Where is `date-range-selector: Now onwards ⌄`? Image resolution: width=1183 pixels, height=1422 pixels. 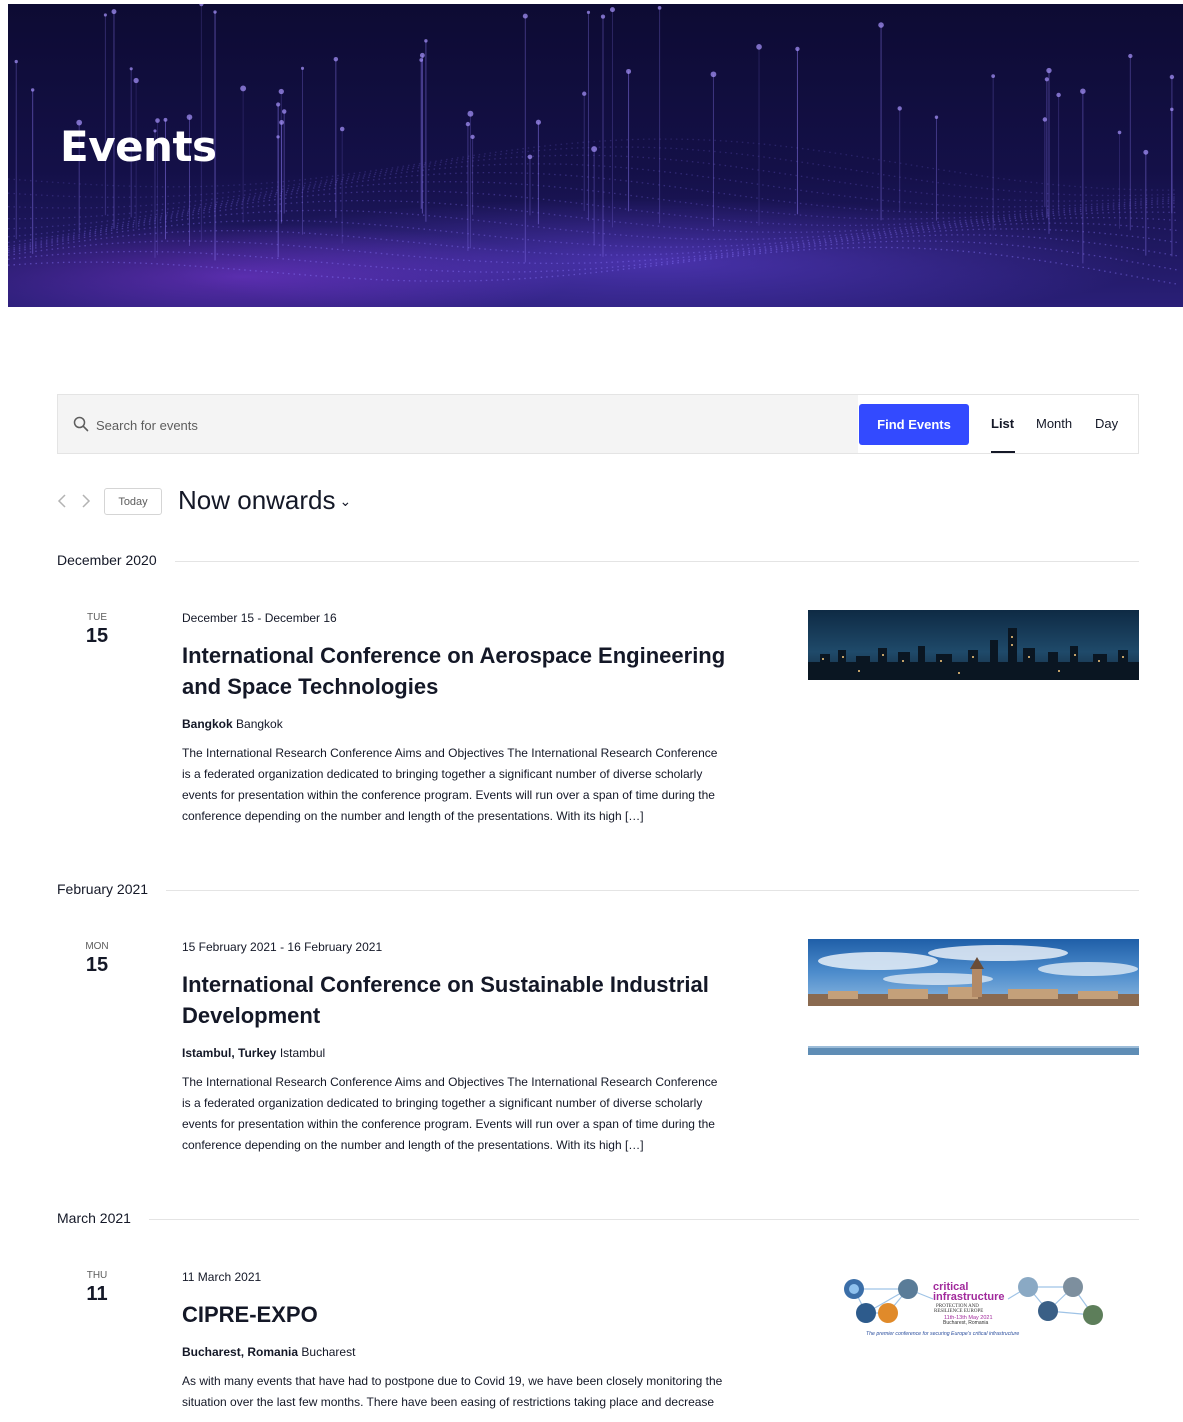
date-range-selector: Now onwards ⌄ is located at coordinates (264, 500).